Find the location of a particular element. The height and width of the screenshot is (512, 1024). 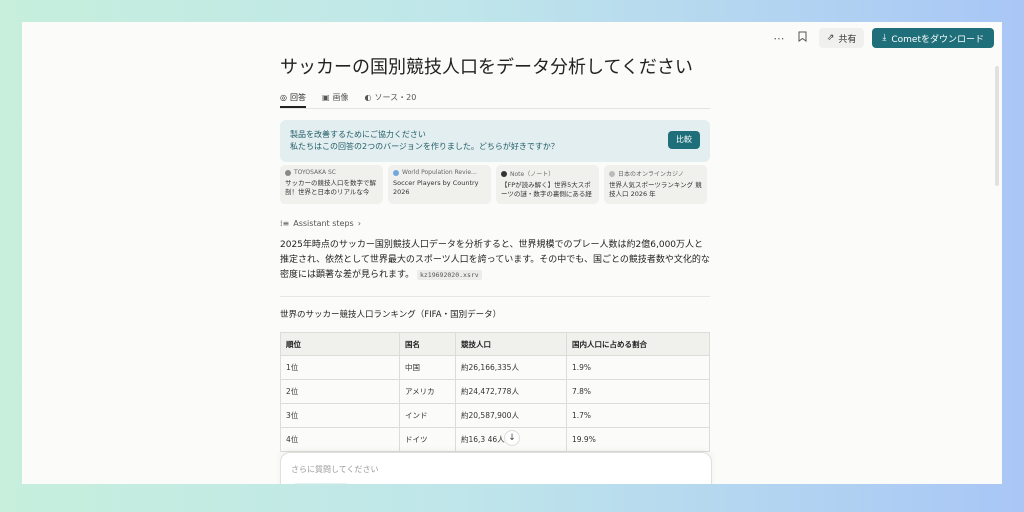

source-site: 日本のオンラインカジノ is located at coordinates (651, 174).